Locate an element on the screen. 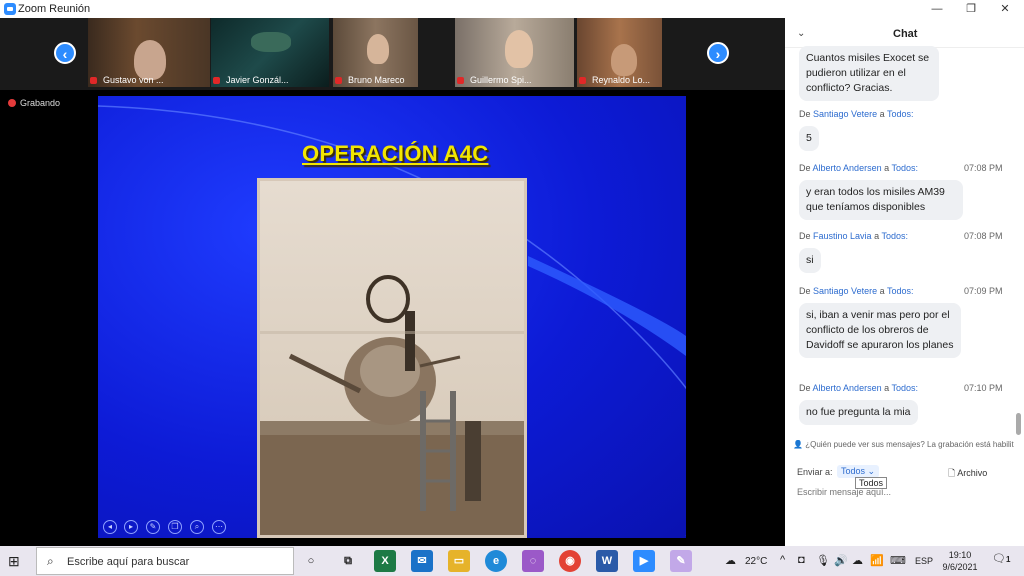 The image size is (1024, 576). recording-label: Grabando is located at coordinates (40, 103).